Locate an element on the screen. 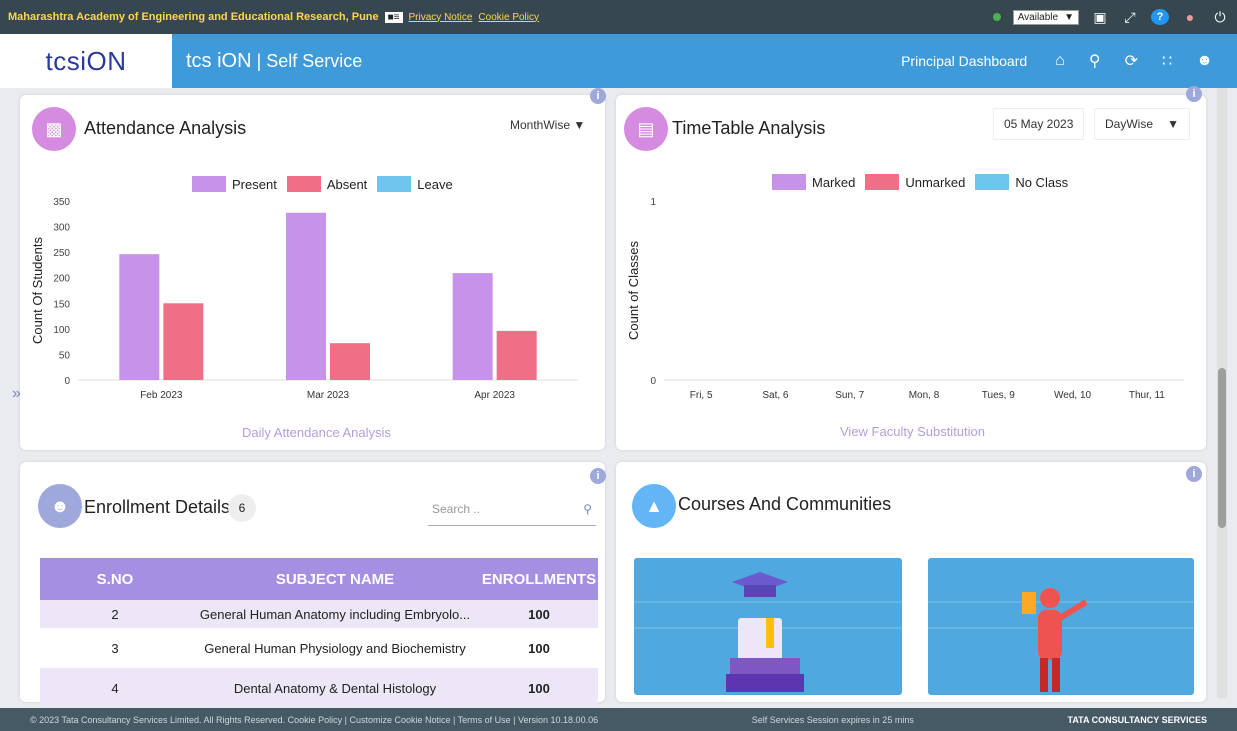 This screenshot has height=731, width=1237. home-icon: ⌂ is located at coordinates (1060, 61).